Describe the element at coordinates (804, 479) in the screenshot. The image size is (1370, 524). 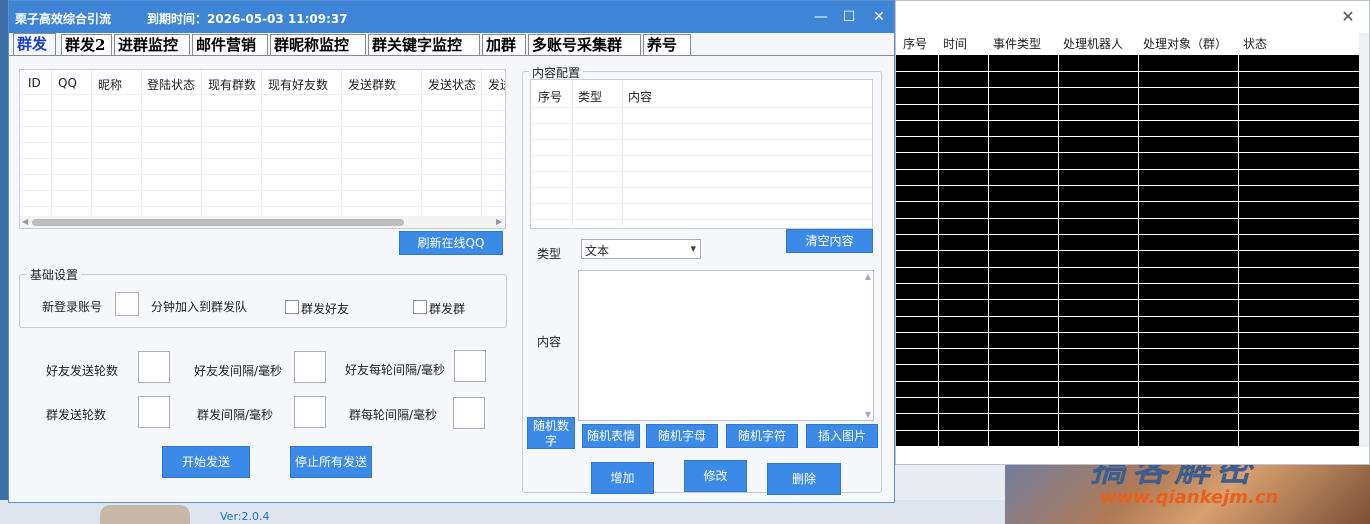
I see `delete-button: 删除` at that location.